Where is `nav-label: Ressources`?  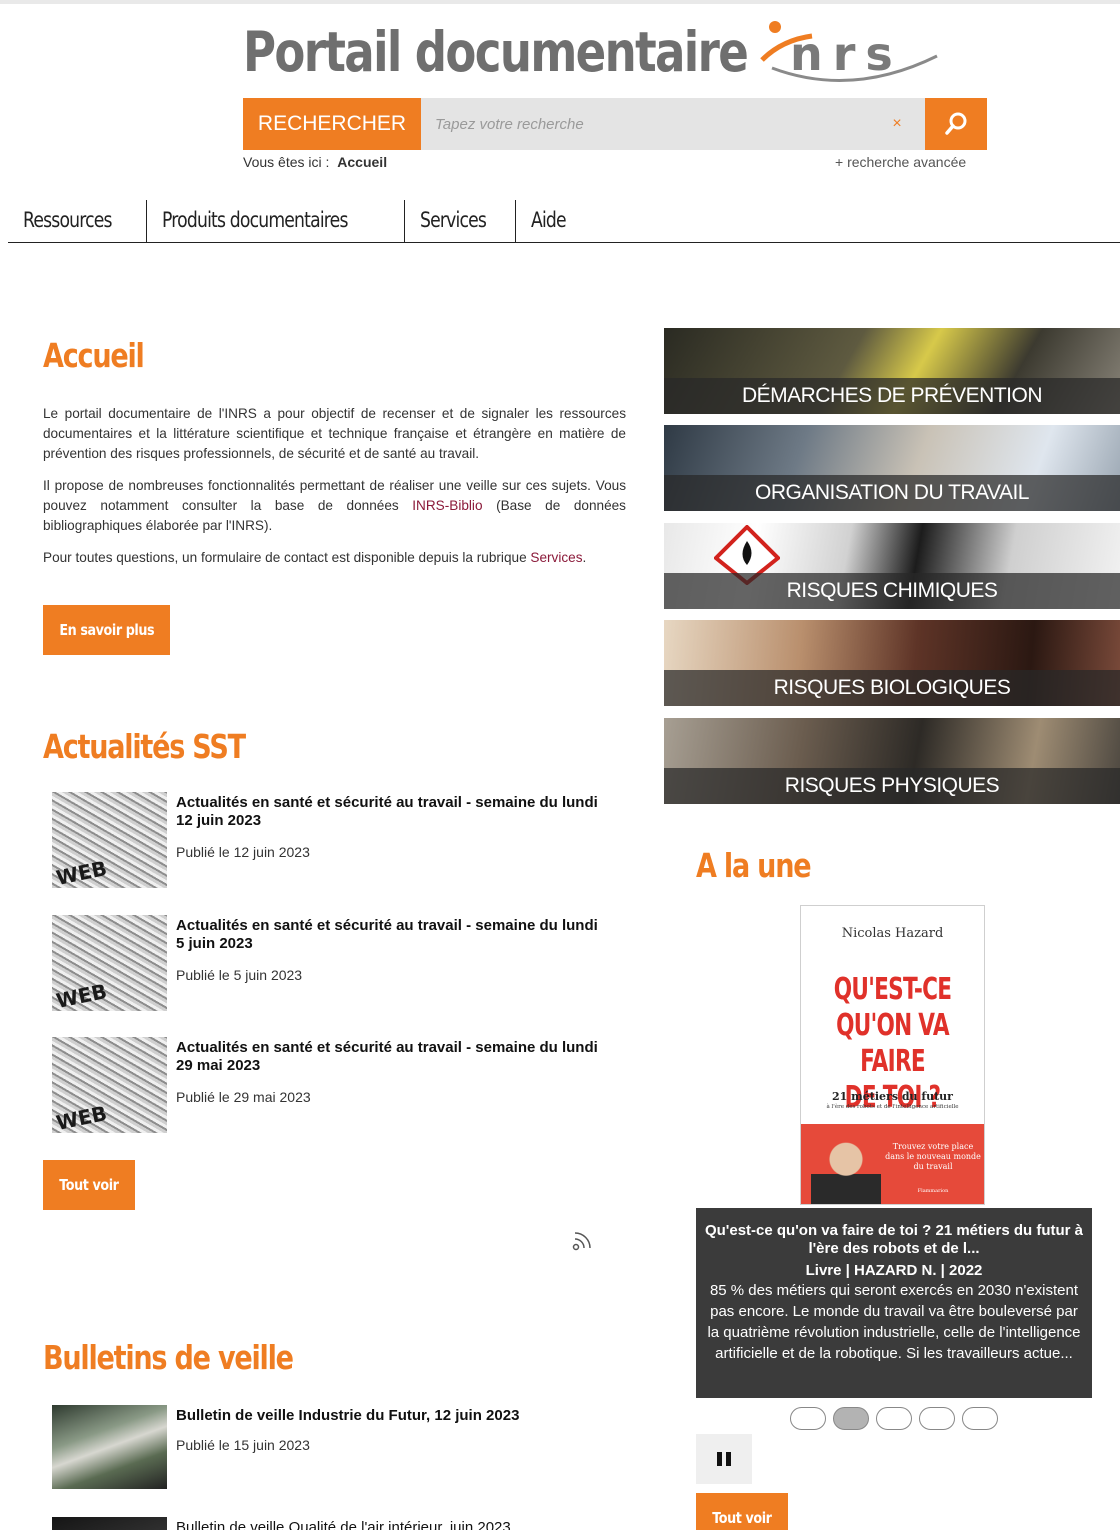
nav-label: Ressources is located at coordinates (68, 220).